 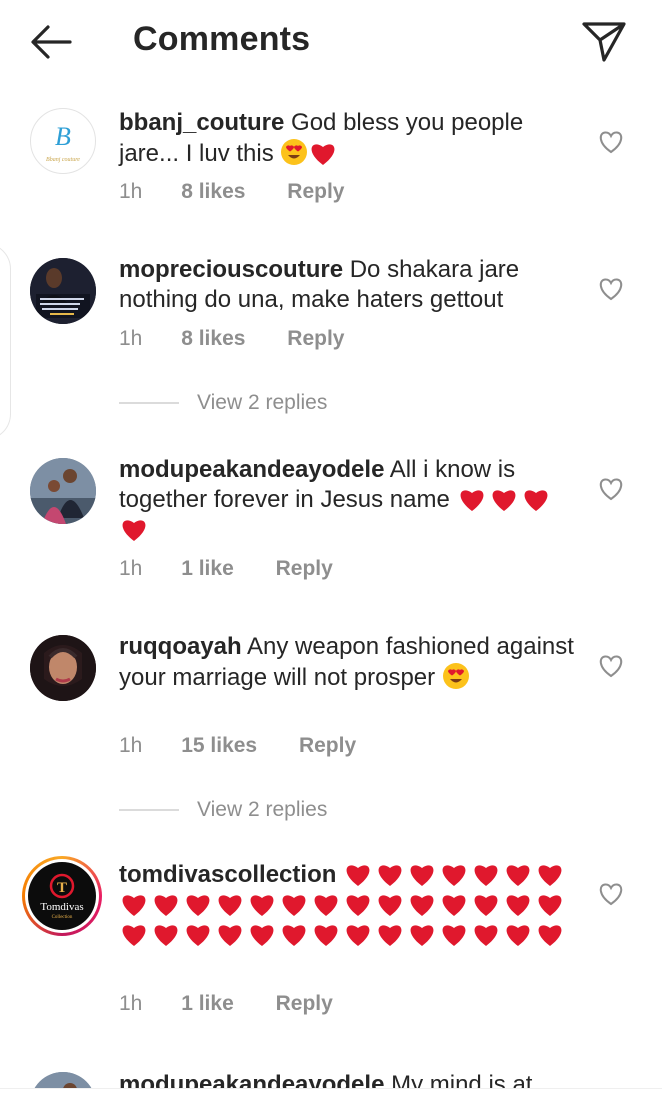 I want to click on svg-text: Tomdivas, so click(x=61, y=907).